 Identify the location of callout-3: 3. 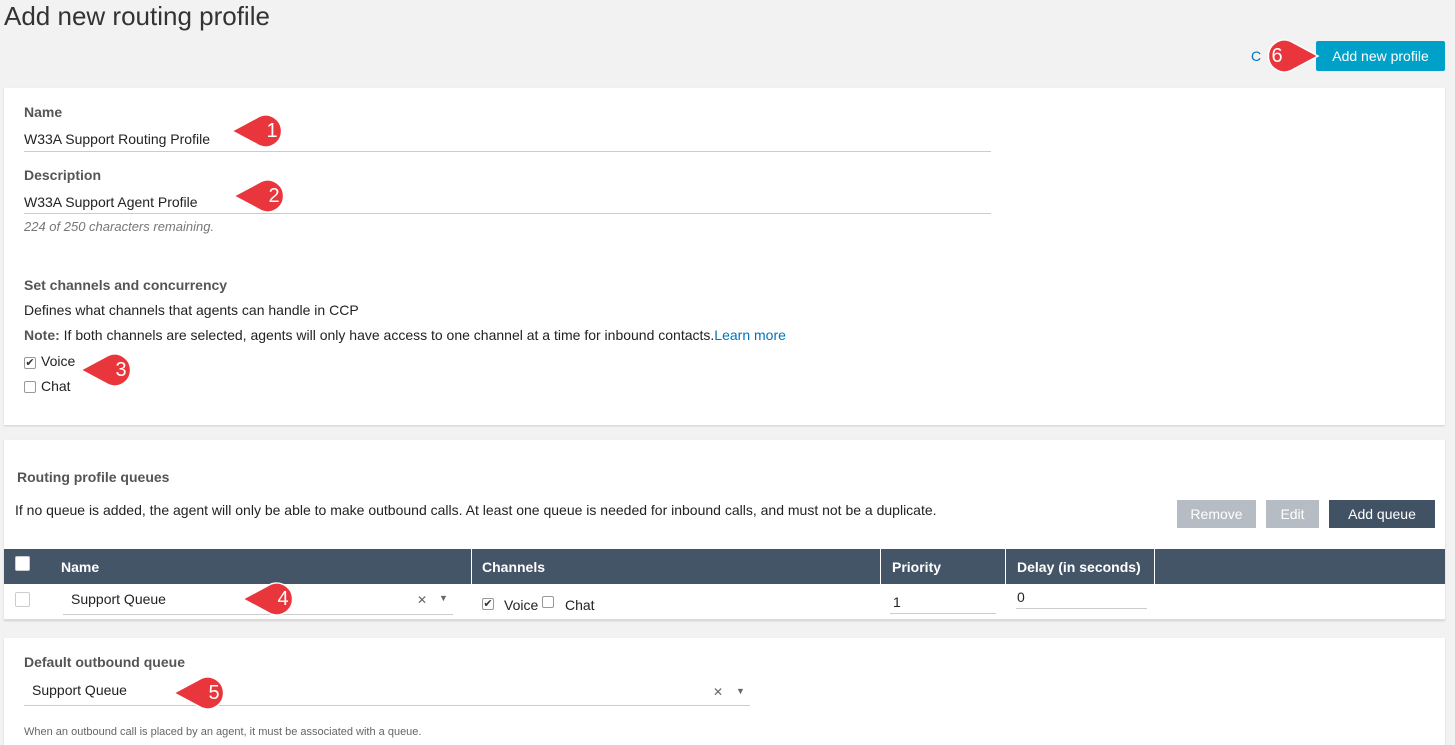
(112, 370).